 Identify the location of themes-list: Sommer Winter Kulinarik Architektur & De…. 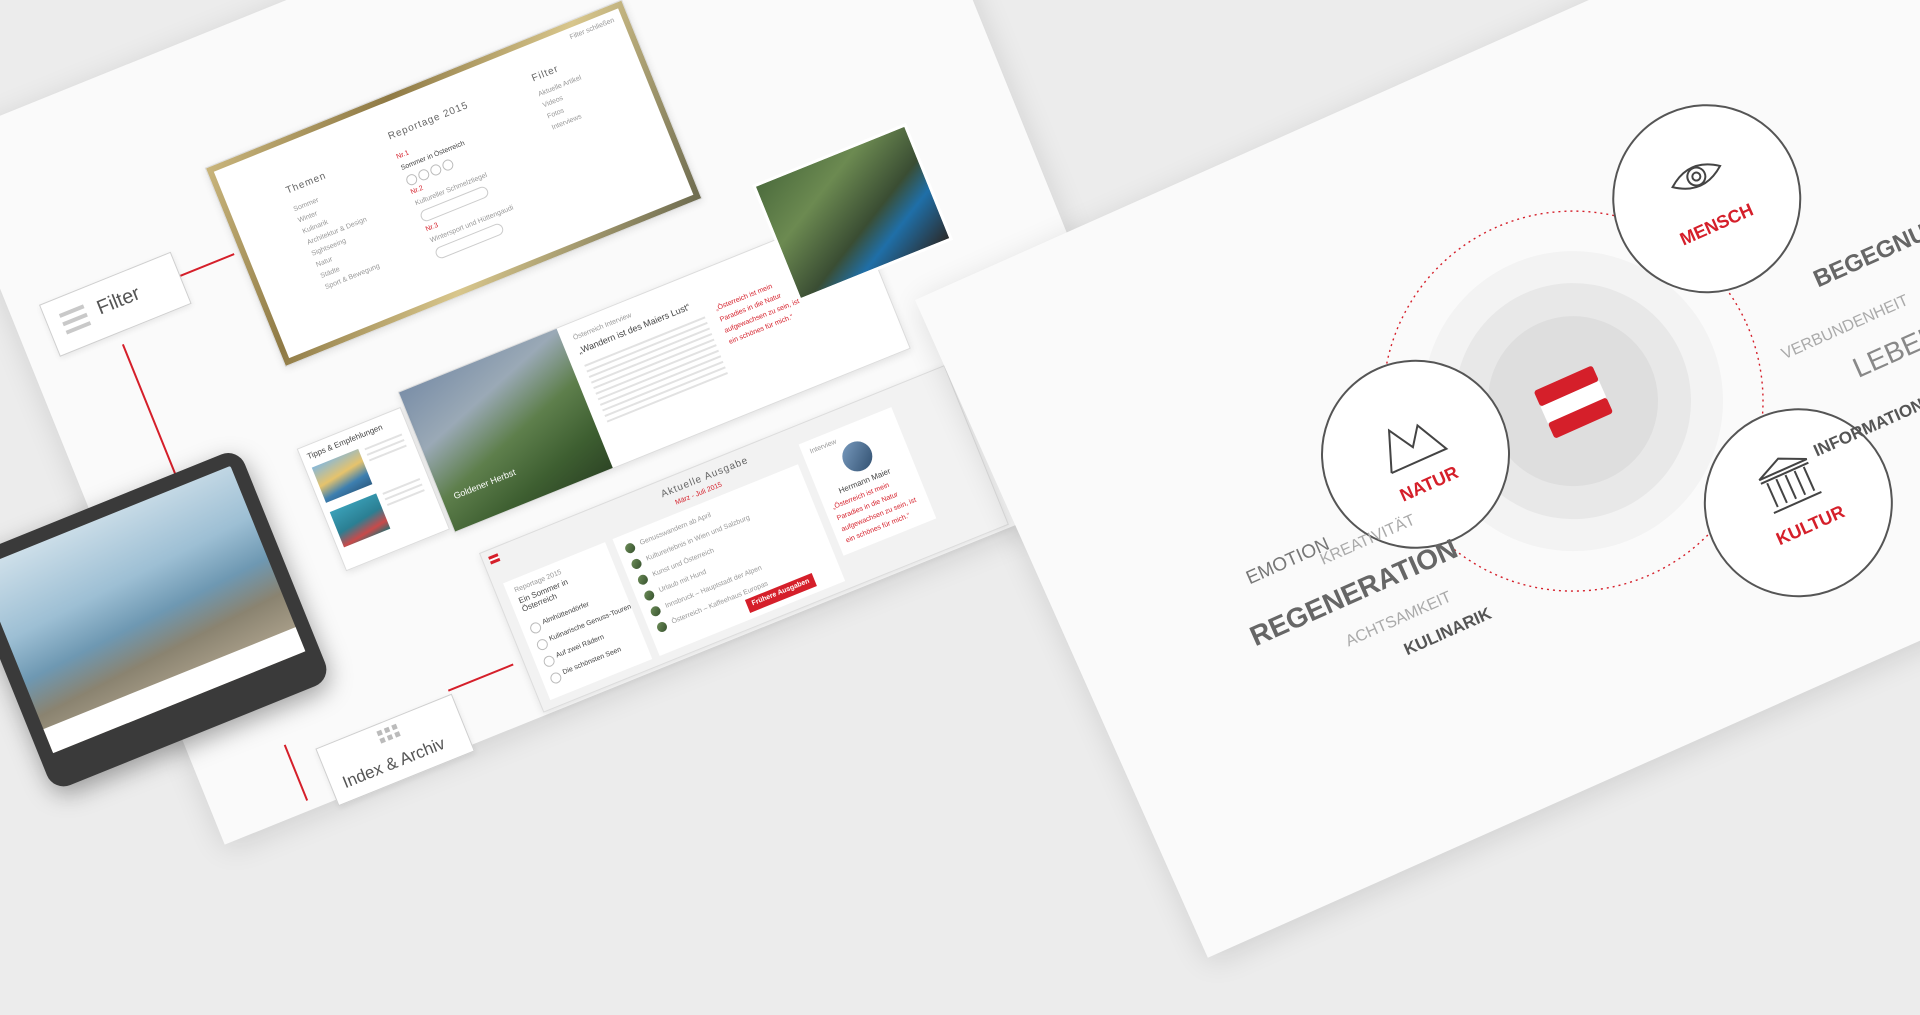
(339, 237).